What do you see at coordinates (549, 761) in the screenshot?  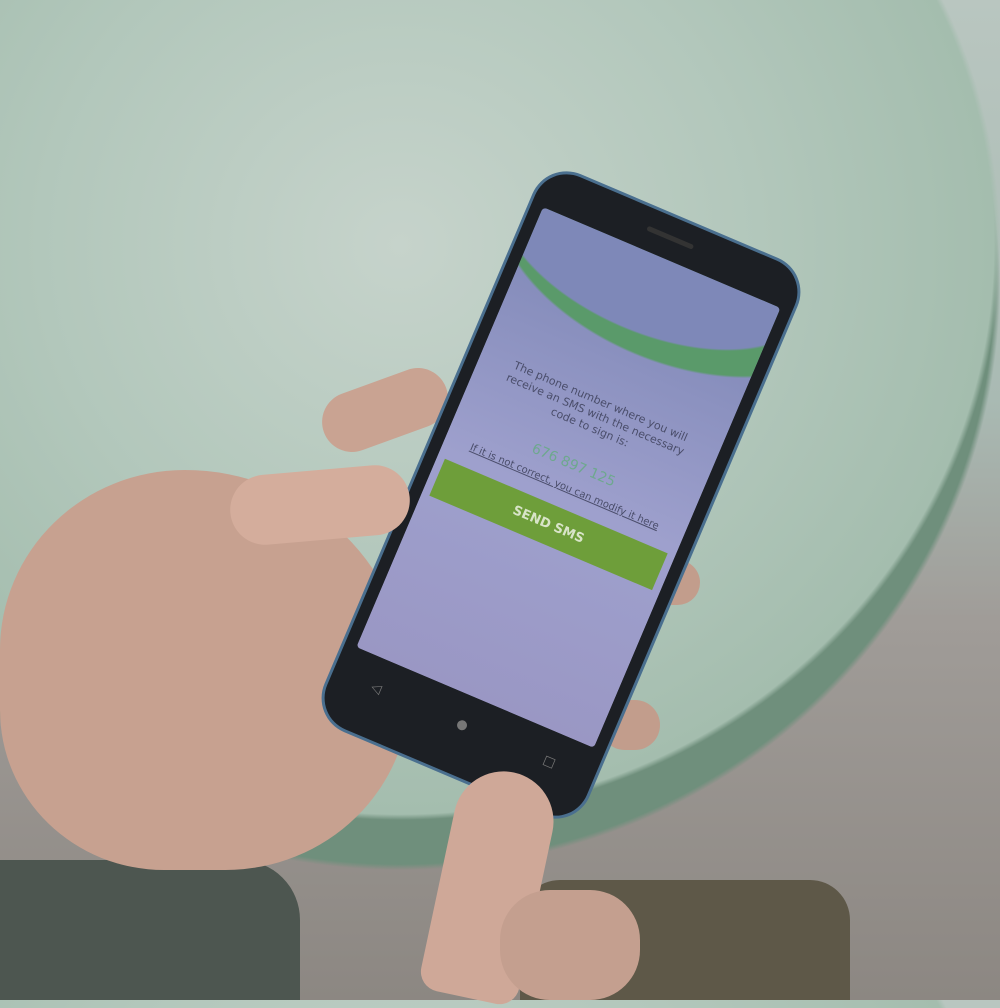 I see `recents-icon: □` at bounding box center [549, 761].